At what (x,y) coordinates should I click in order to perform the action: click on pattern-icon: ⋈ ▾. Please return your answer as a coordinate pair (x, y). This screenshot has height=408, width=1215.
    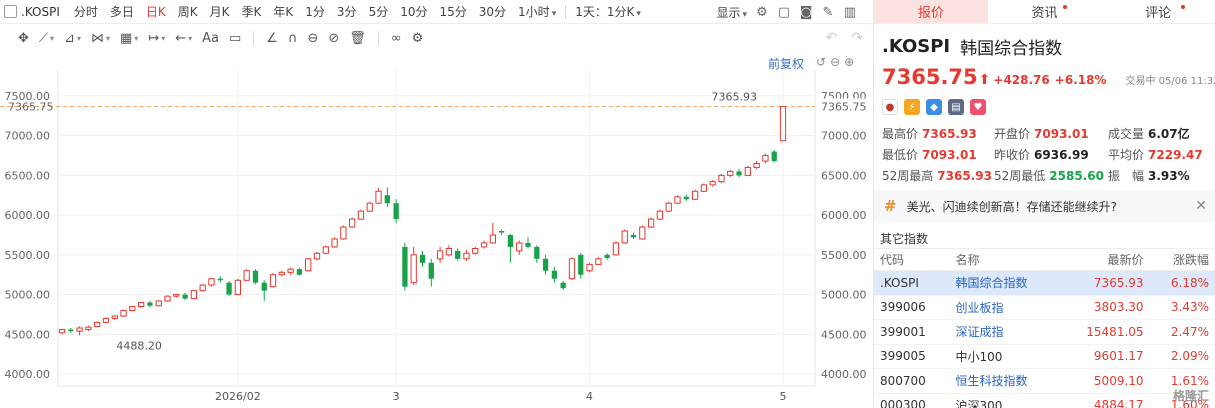
    Looking at the image, I should click on (100, 38).